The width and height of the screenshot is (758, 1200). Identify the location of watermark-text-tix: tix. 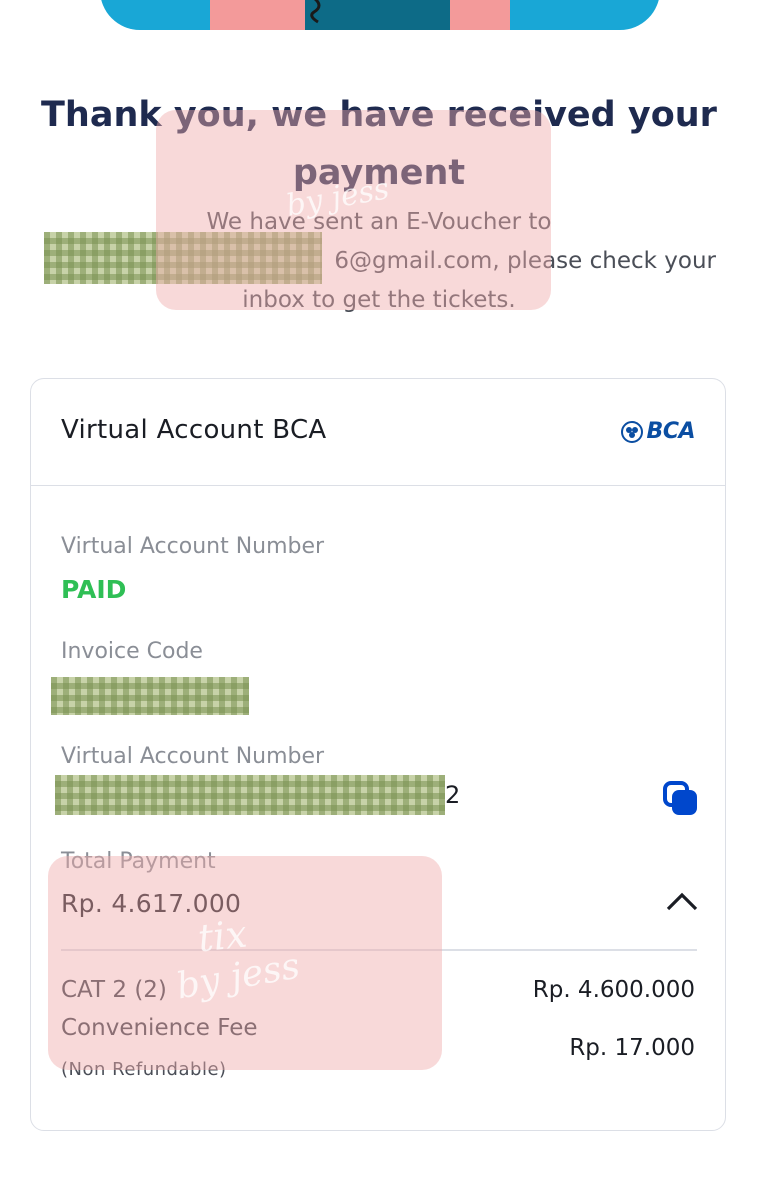
(222, 936).